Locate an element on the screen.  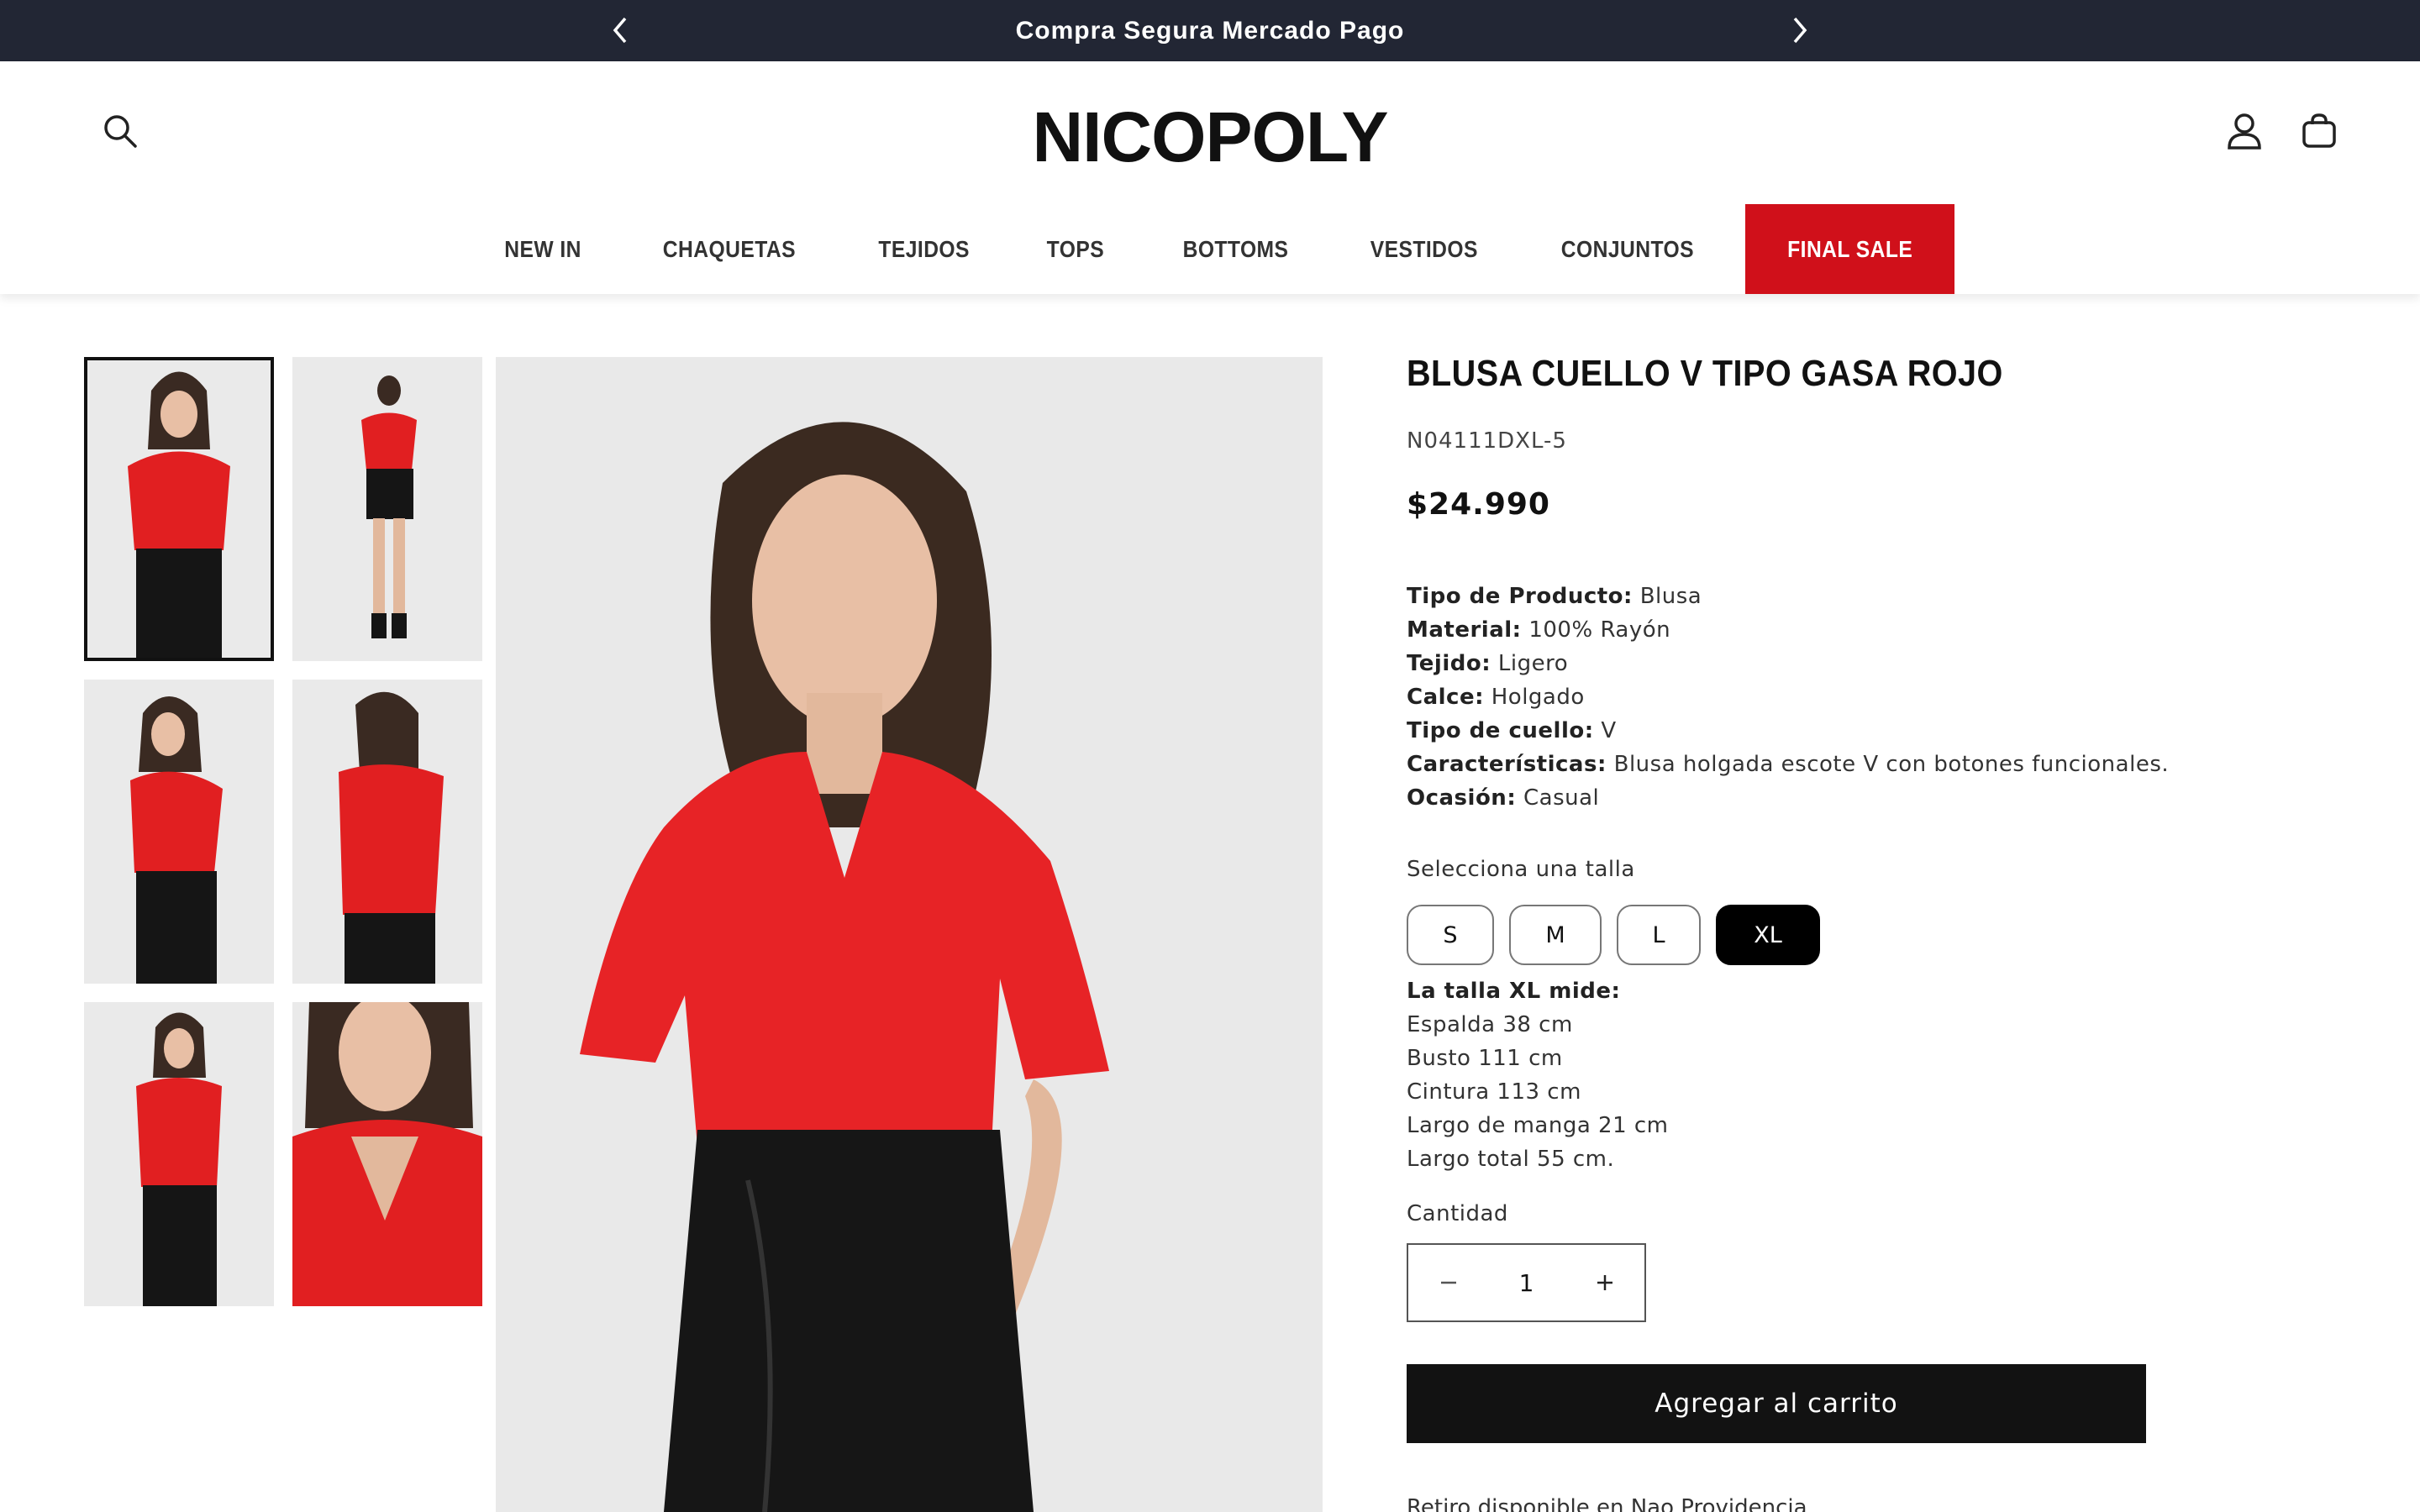
spec-value: Ligero is located at coordinates (1533, 663).